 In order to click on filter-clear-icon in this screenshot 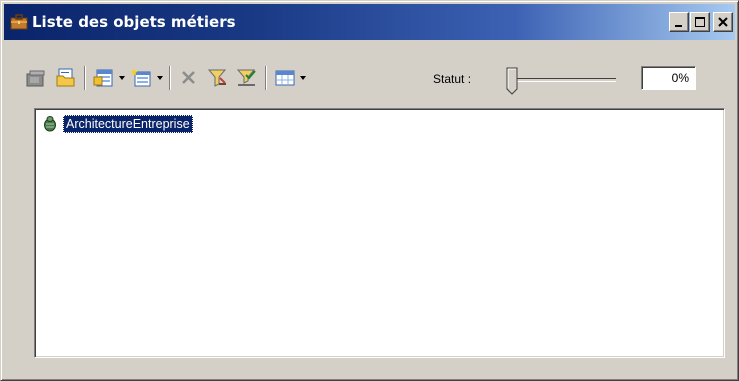, I will do `click(246, 77)`.